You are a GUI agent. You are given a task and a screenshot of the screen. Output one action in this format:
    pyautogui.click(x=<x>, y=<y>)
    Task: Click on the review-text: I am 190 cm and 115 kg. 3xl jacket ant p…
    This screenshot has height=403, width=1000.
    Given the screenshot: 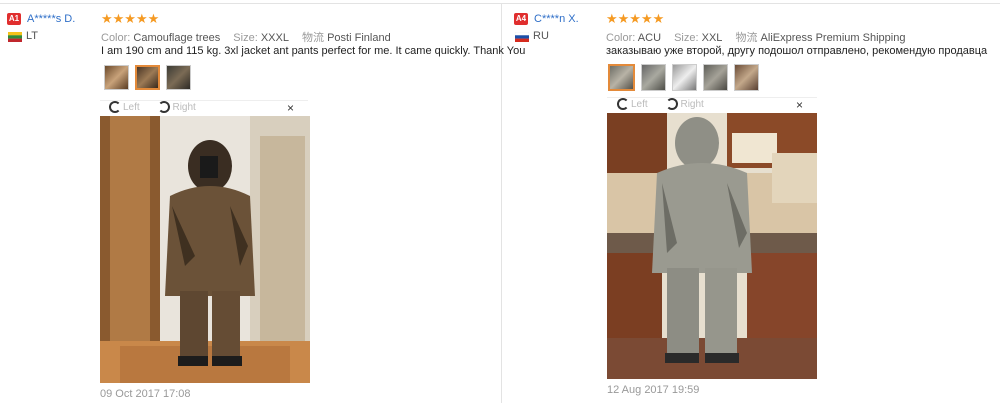 What is the action you would take?
    pyautogui.click(x=313, y=51)
    